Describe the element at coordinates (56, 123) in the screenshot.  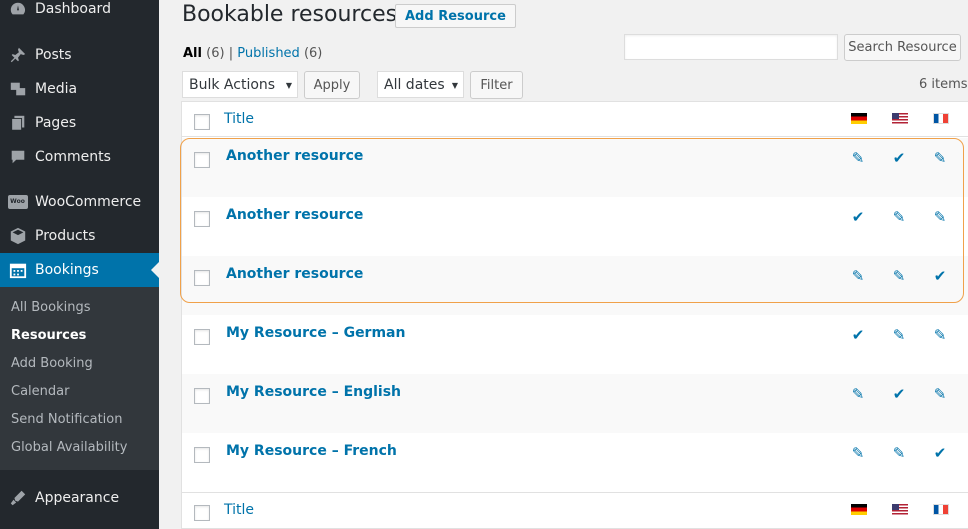
I see `menu-item-label: Pages` at that location.